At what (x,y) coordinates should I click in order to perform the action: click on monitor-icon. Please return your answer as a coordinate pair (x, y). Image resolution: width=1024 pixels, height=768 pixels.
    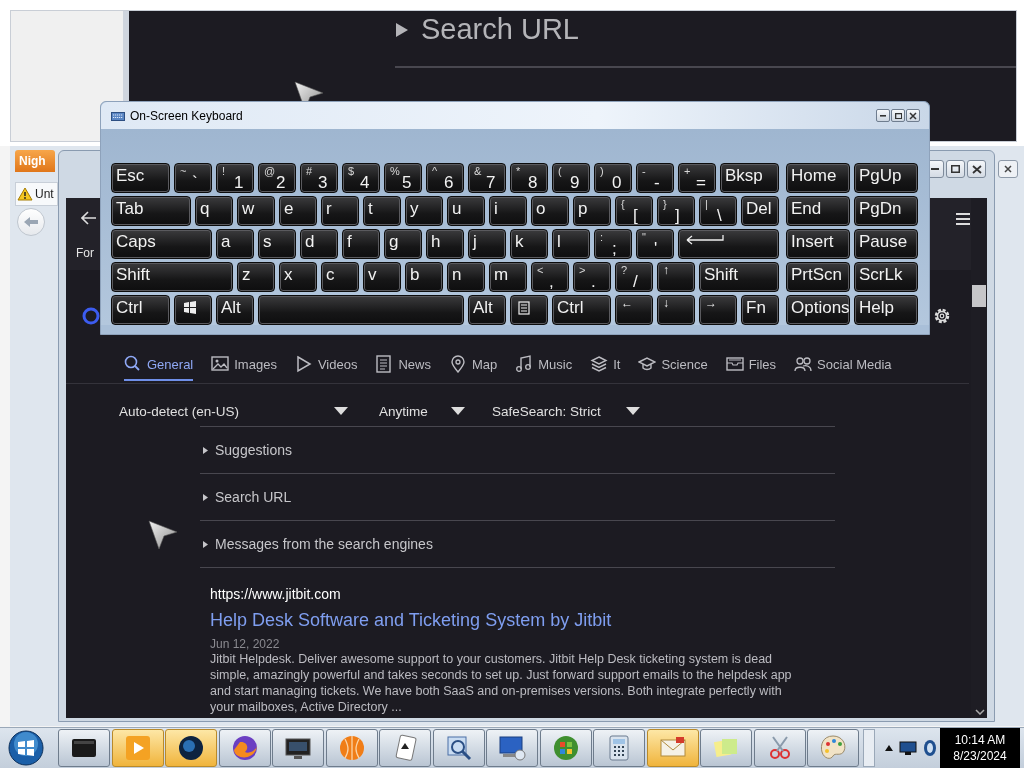
    Looking at the image, I should click on (908, 748).